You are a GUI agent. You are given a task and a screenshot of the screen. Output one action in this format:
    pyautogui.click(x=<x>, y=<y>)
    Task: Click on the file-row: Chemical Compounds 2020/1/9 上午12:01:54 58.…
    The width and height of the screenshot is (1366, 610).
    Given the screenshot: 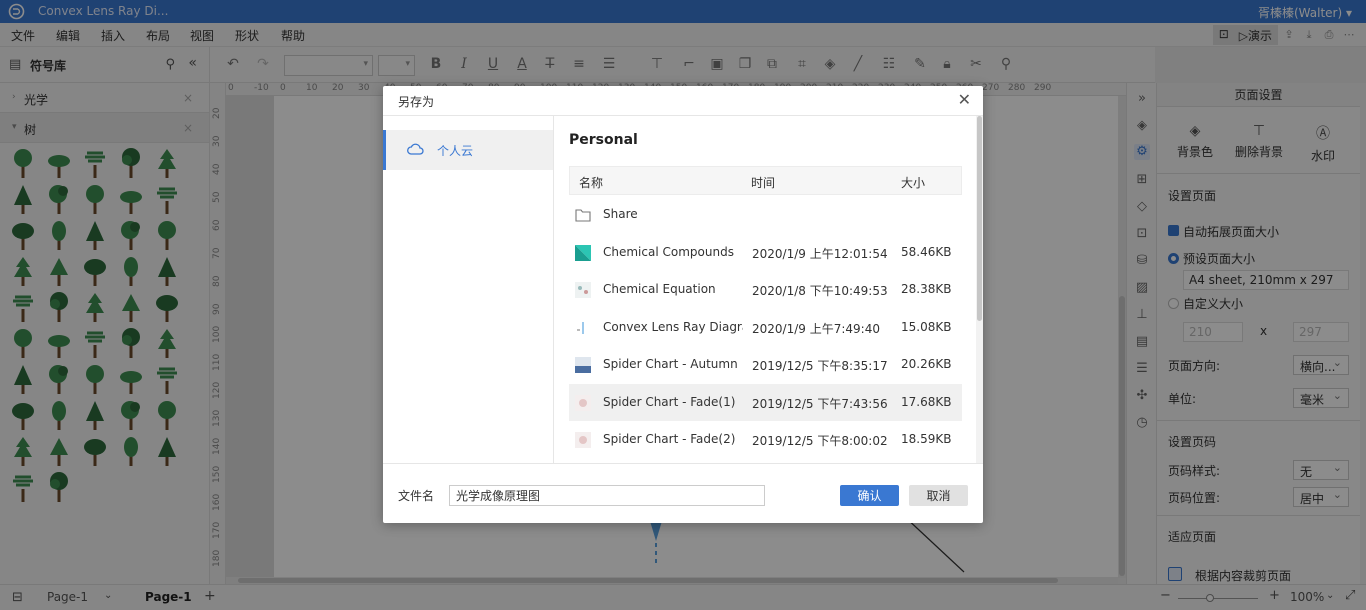 What is the action you would take?
    pyautogui.click(x=765, y=252)
    